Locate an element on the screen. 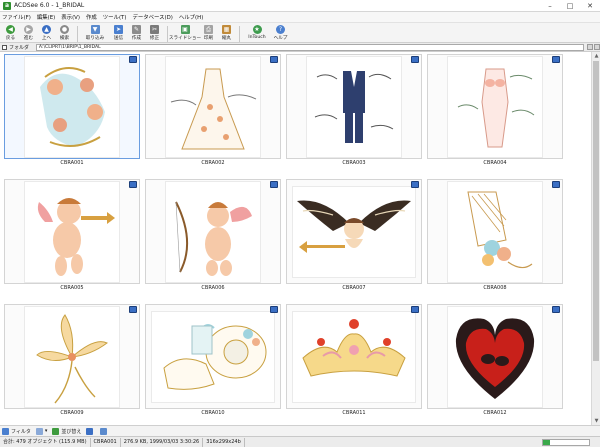 This screenshot has height=447, width=600. folder-pane-toggle: フォルダ is located at coordinates (18, 47).